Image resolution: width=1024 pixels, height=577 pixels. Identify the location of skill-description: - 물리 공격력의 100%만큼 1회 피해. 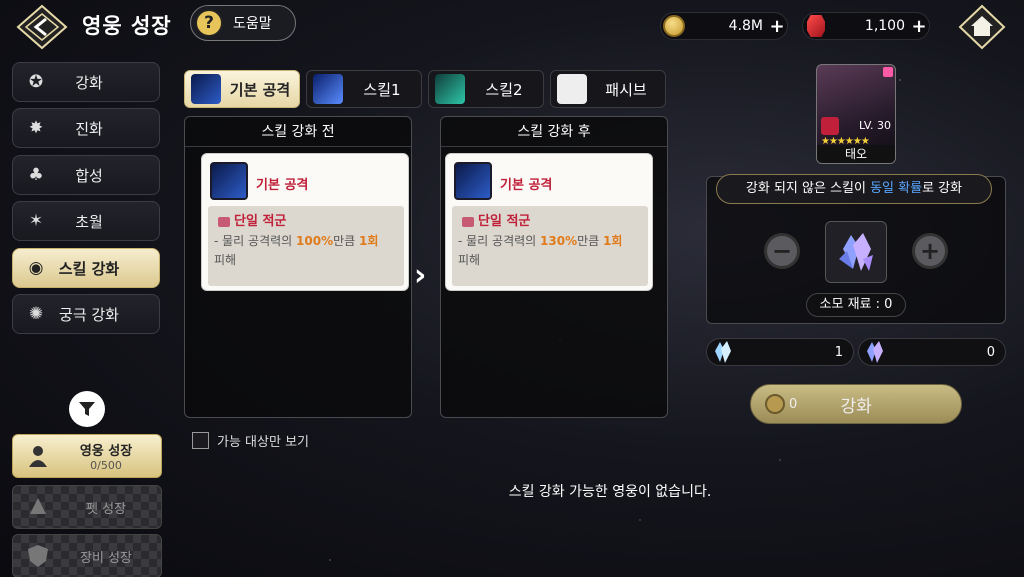
(296, 250).